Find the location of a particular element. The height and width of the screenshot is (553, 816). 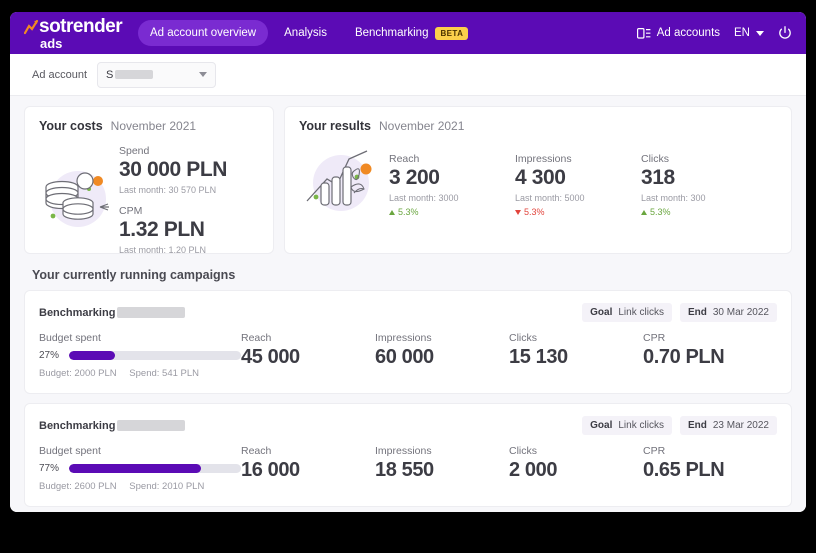

metric-cpm-last-month: Last month: 1.20 PLN is located at coordinates (163, 250).